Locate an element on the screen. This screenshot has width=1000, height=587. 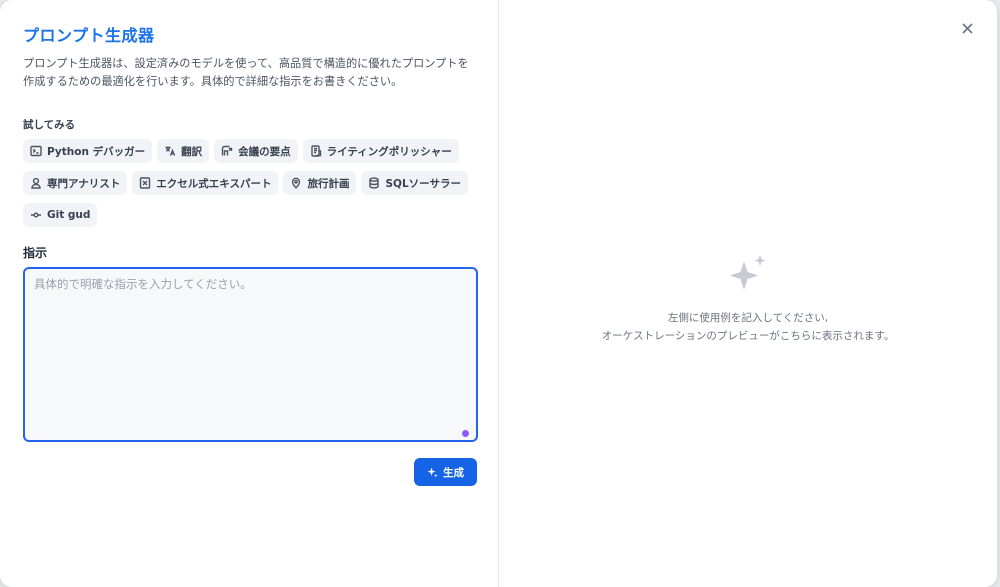
generate-label: 生成 is located at coordinates (453, 472).